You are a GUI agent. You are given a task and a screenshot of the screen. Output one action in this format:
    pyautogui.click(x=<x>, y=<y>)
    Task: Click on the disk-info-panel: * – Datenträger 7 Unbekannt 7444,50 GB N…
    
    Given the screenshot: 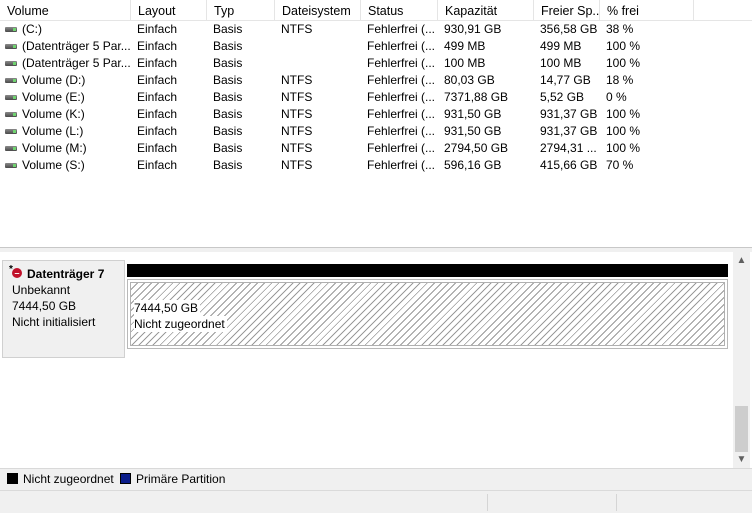 What is the action you would take?
    pyautogui.click(x=63, y=309)
    